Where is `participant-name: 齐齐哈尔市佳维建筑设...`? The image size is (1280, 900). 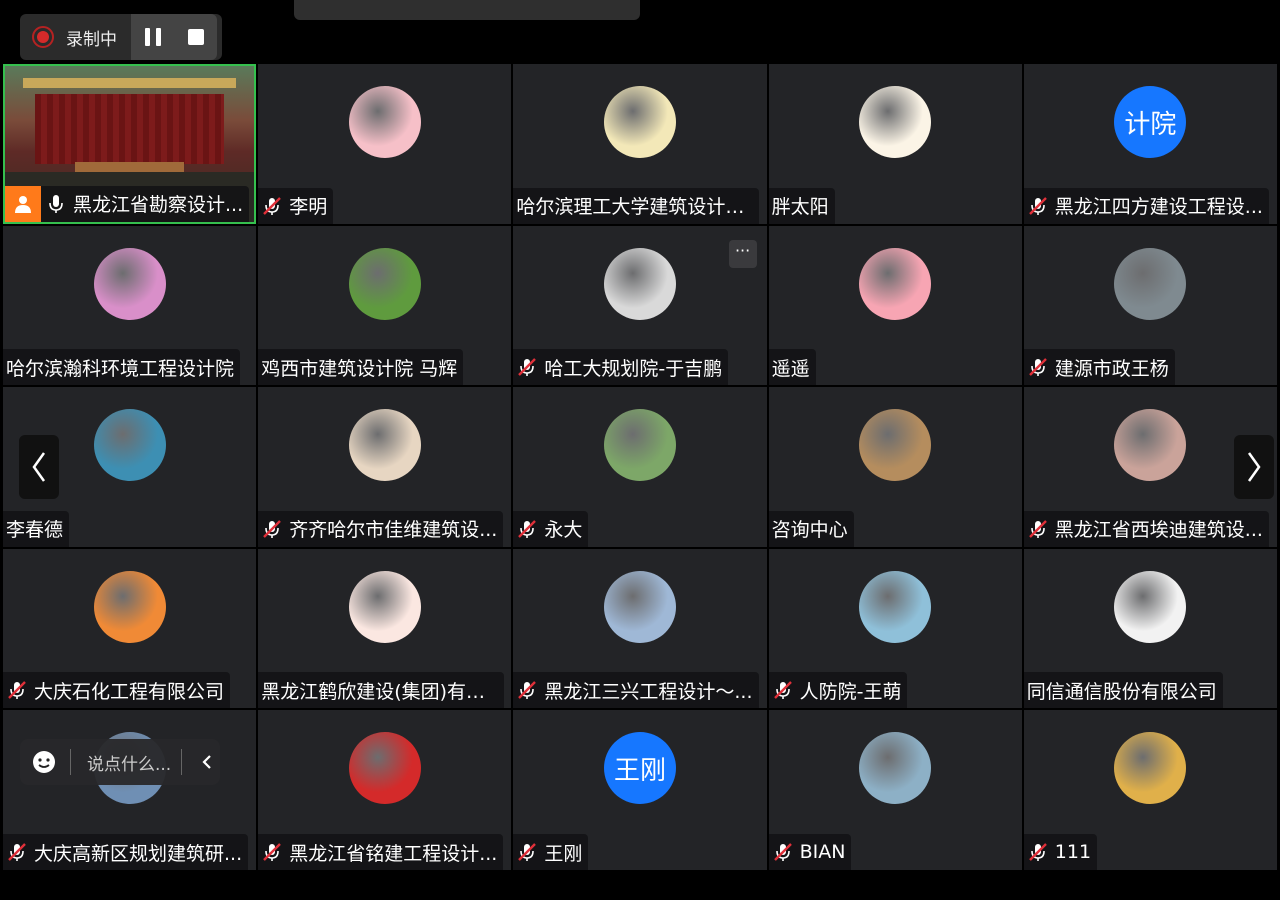
participant-name: 齐齐哈尔市佳维建筑设... is located at coordinates (393, 530).